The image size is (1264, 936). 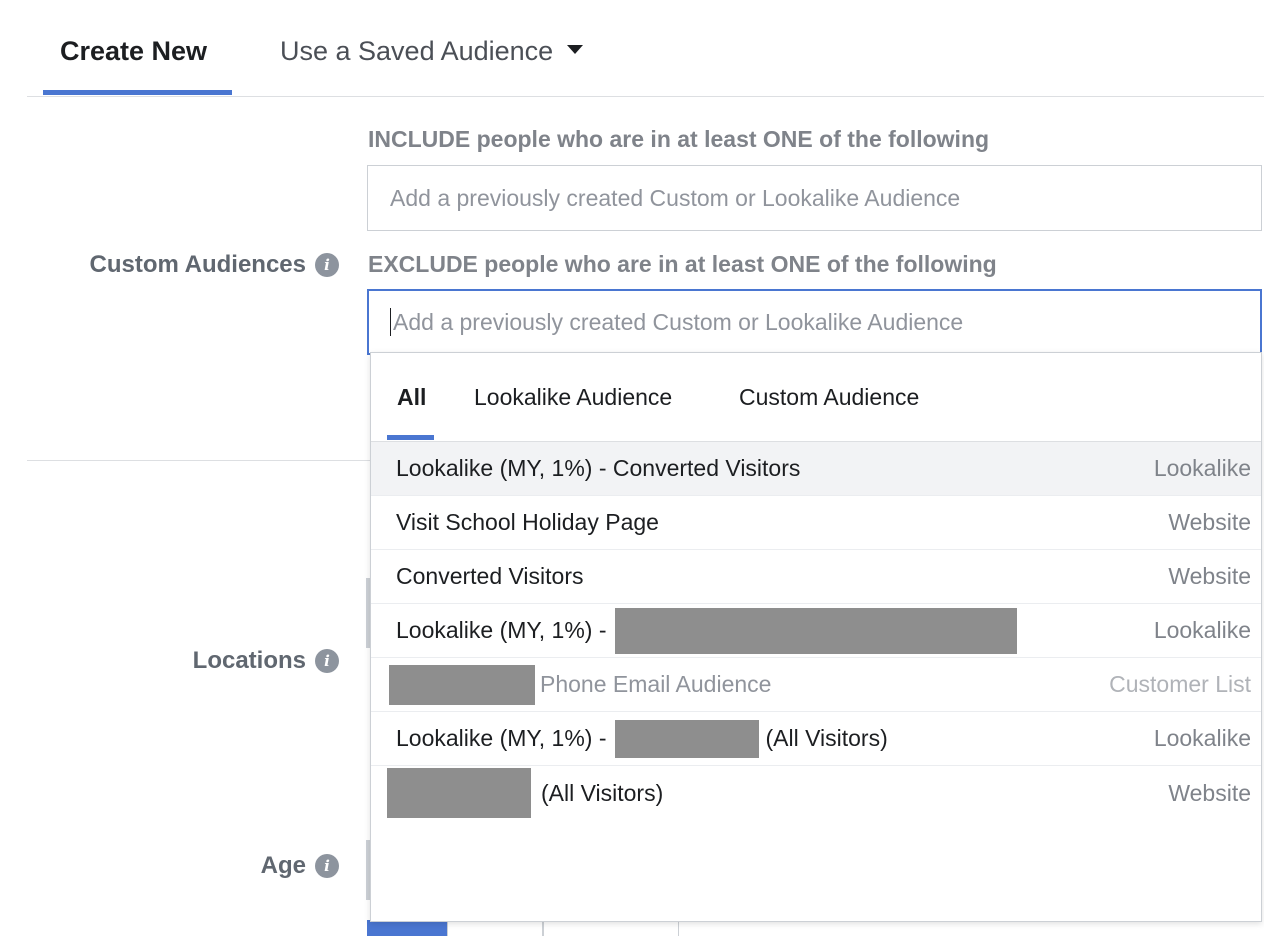 I want to click on tabs-divider, so click(x=645, y=96).